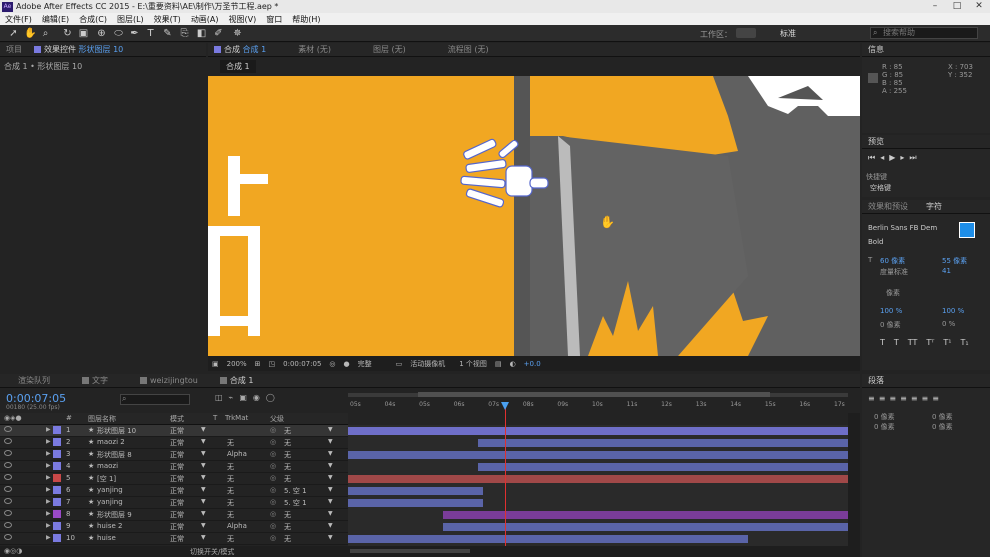  I want to click on layer-name: yanjing, so click(110, 502).